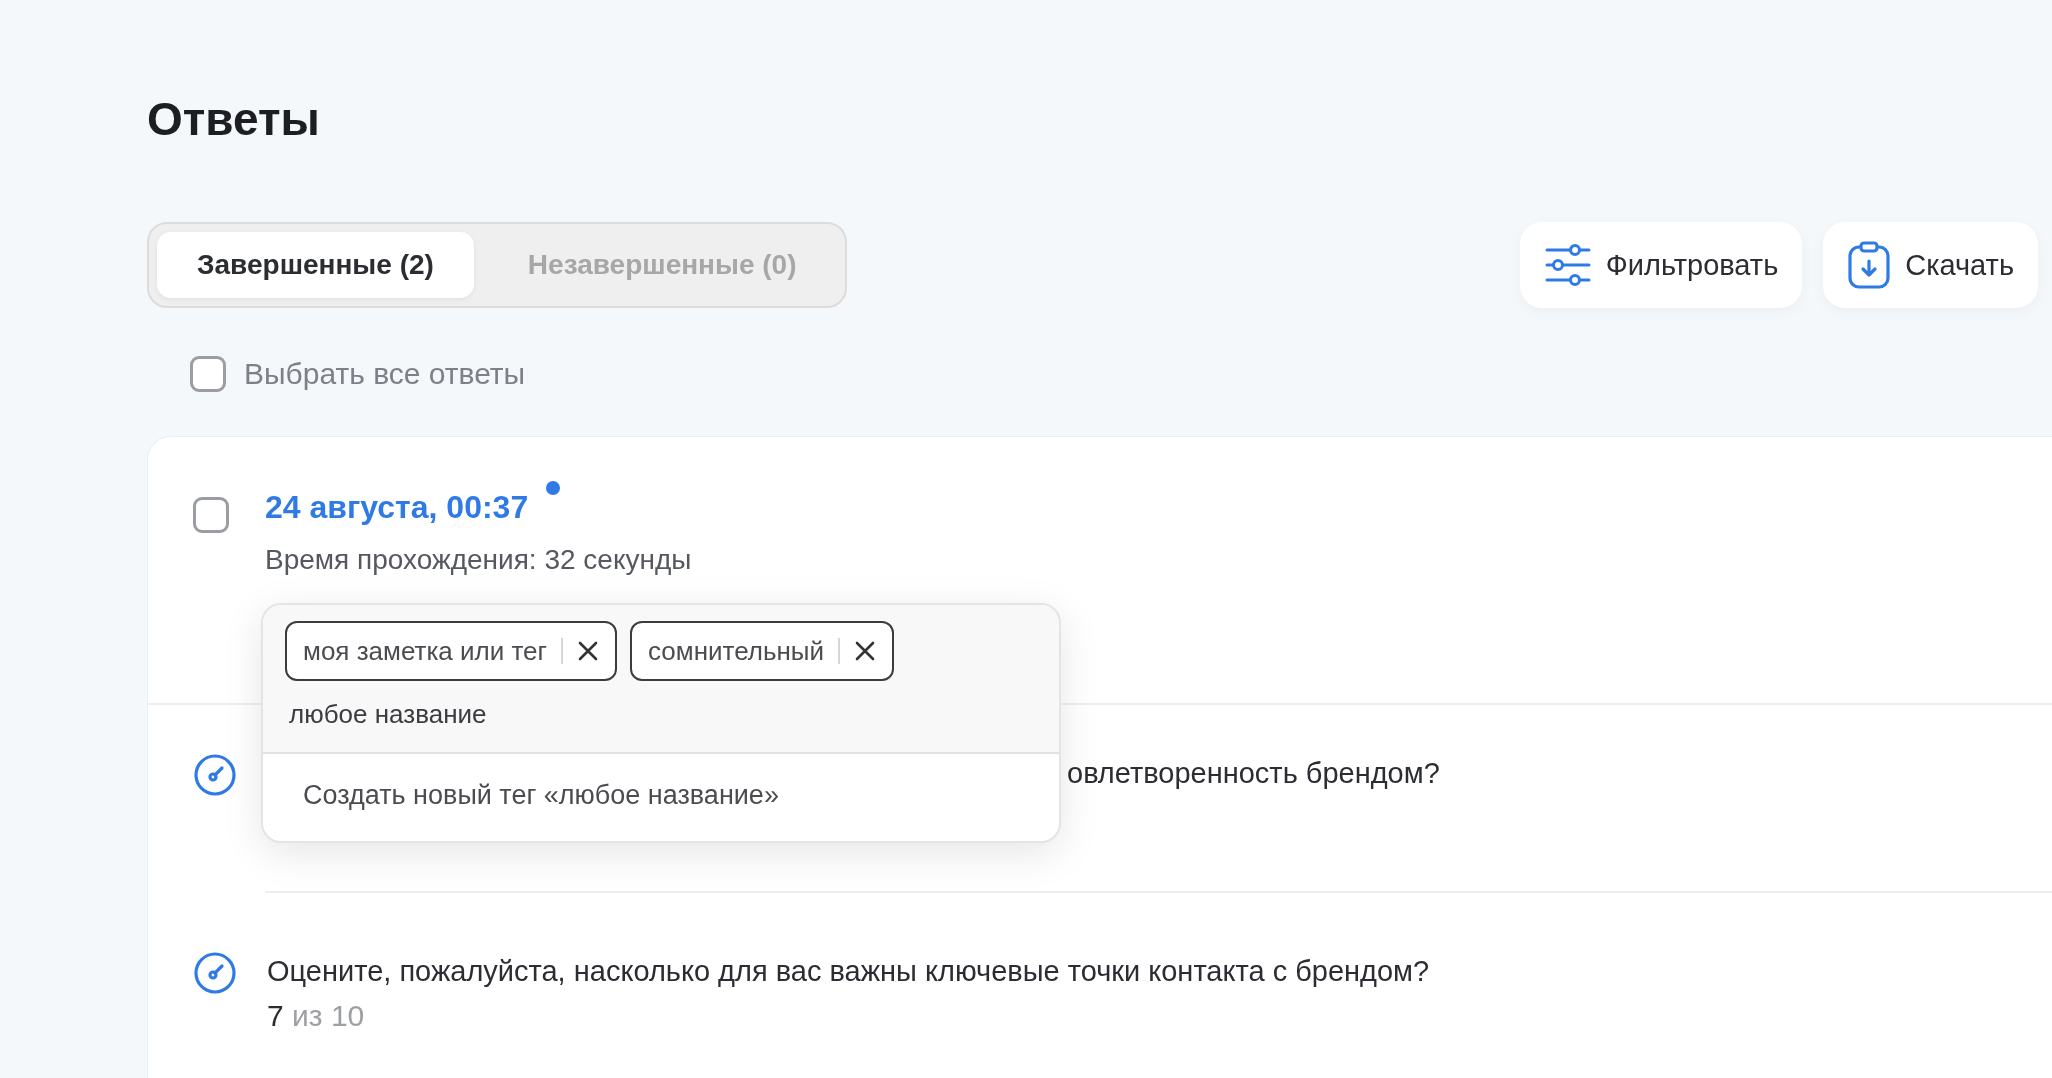  I want to click on score-scale: из 10, so click(328, 1015).